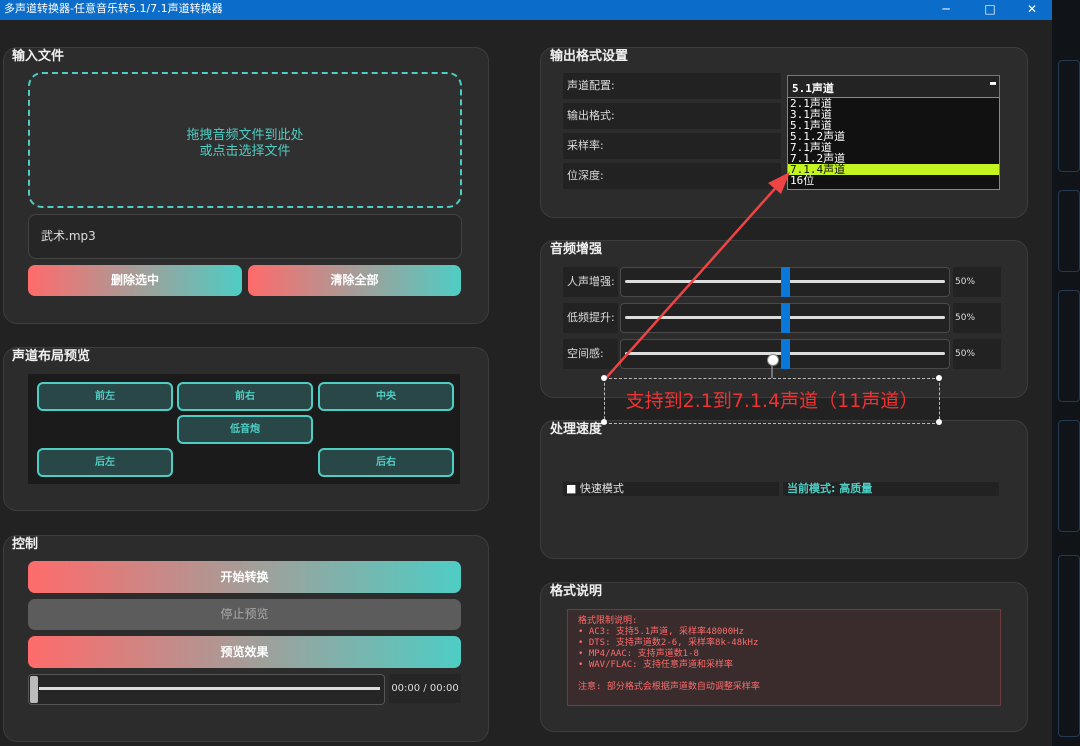 The width and height of the screenshot is (1080, 746). What do you see at coordinates (693, 280) in the screenshot?
I see `annotation-arrow` at bounding box center [693, 280].